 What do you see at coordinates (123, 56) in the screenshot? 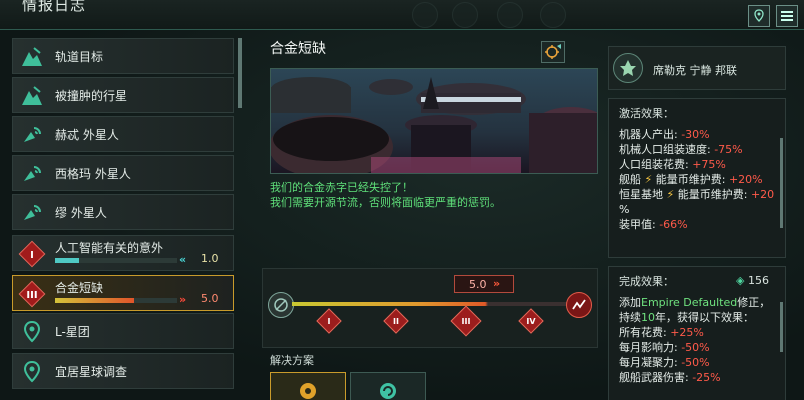
I see `list-item-orbital-target: 轨道目标` at bounding box center [123, 56].